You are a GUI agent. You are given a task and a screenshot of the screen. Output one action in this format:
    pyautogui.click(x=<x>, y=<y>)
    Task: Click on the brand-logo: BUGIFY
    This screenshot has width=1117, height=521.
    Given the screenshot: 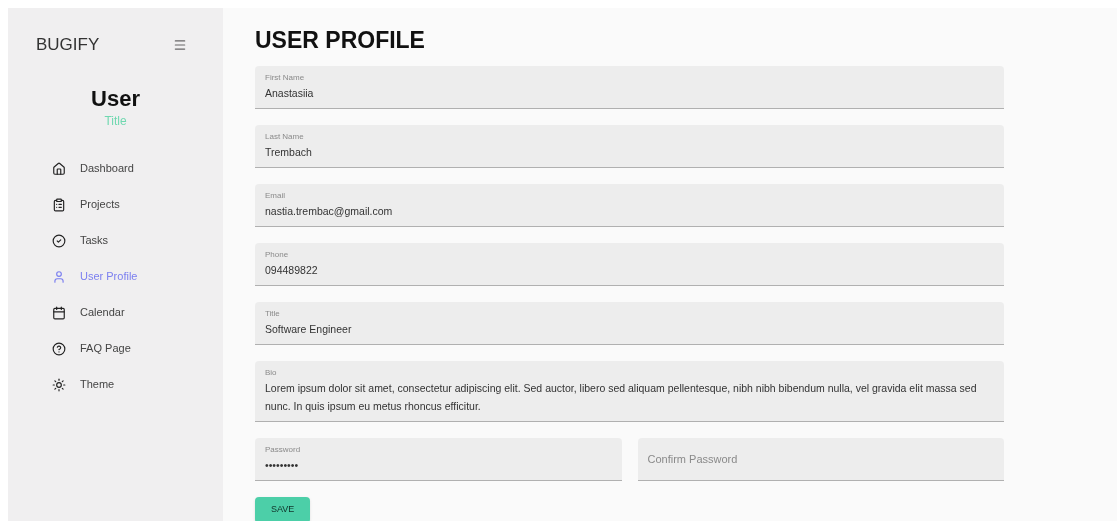 What is the action you would take?
    pyautogui.click(x=68, y=45)
    